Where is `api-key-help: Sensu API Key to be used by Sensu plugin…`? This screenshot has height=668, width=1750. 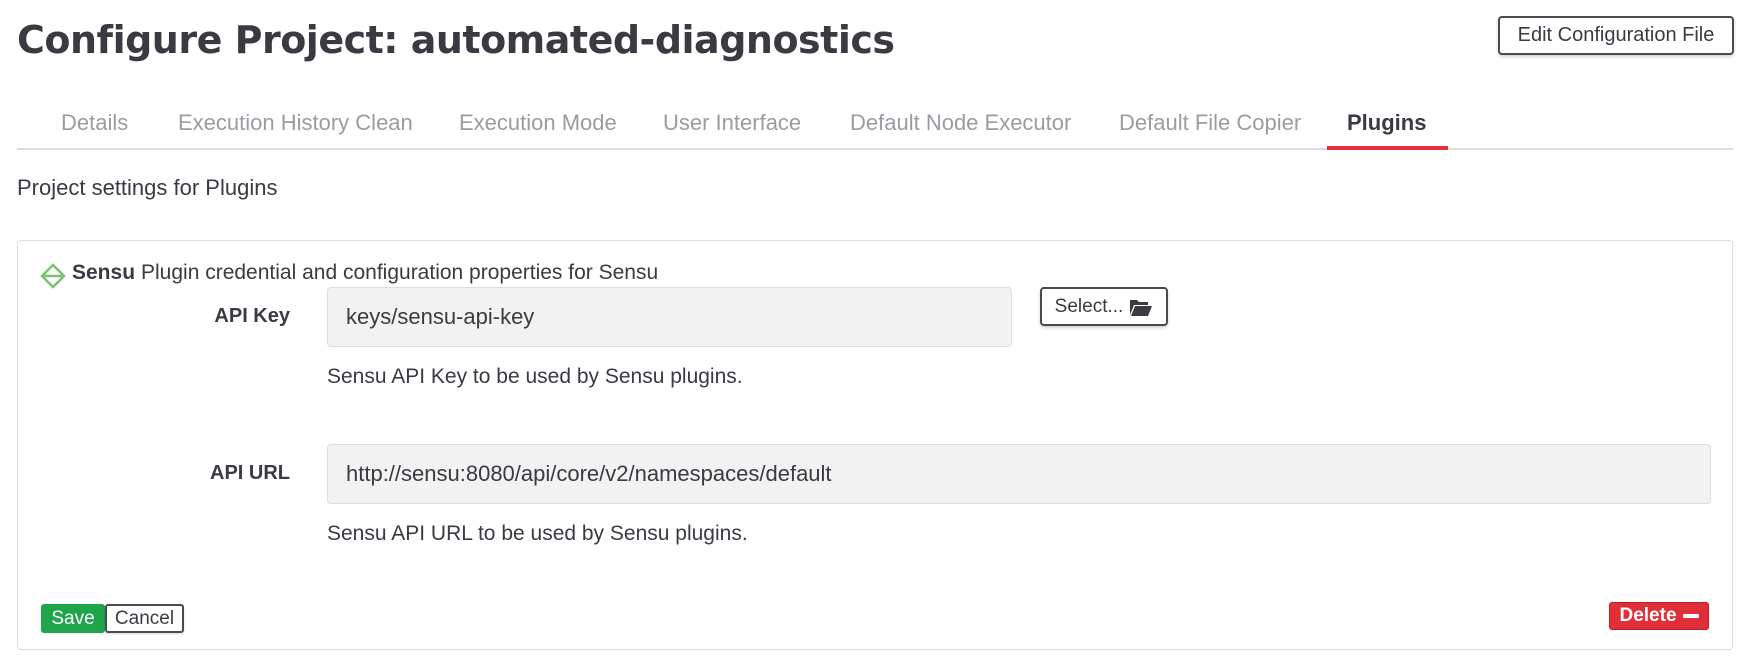 api-key-help: Sensu API Key to be used by Sensu plugin… is located at coordinates (535, 376).